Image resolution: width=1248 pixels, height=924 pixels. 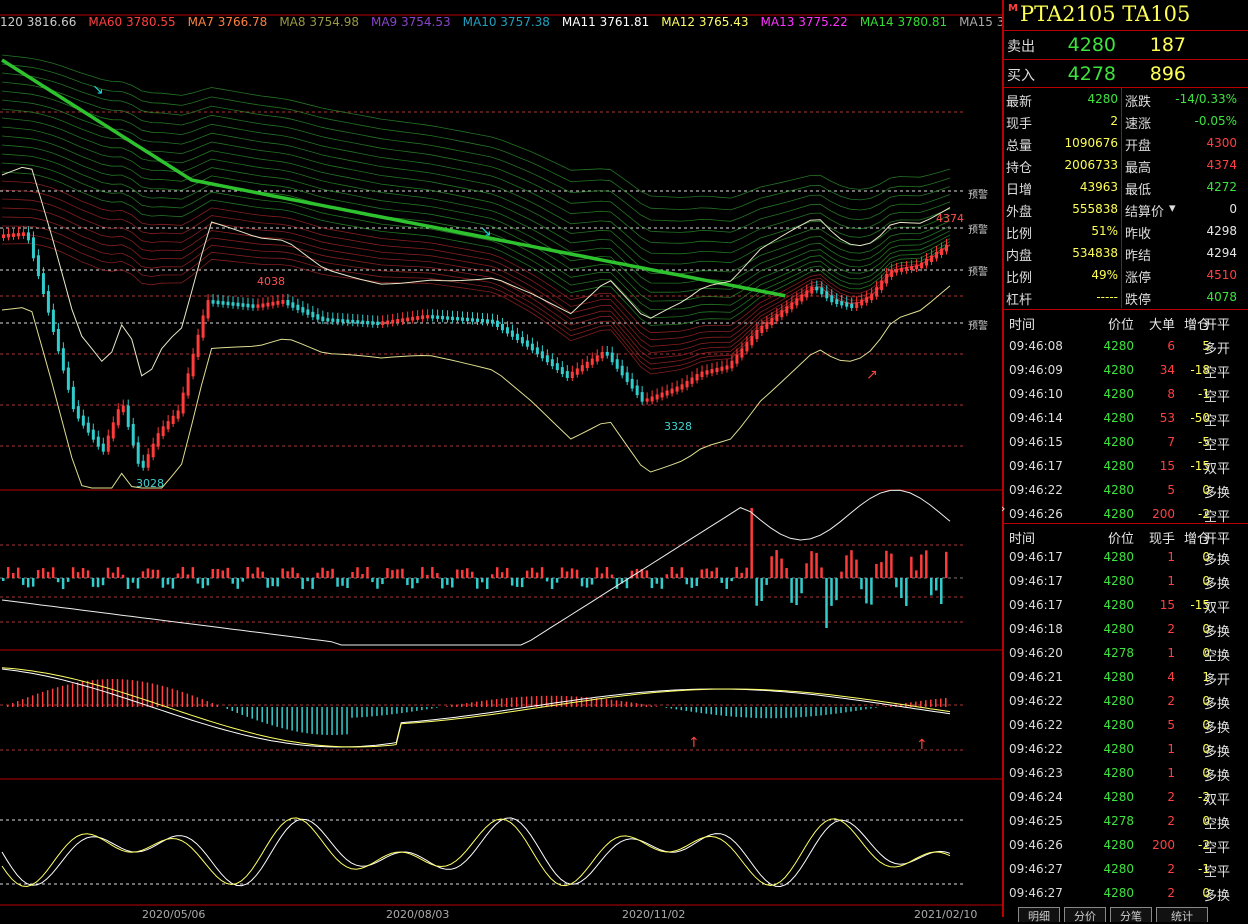 What do you see at coordinates (1138, 298) in the screenshot?
I see `stat-label: 跌停` at bounding box center [1138, 298].